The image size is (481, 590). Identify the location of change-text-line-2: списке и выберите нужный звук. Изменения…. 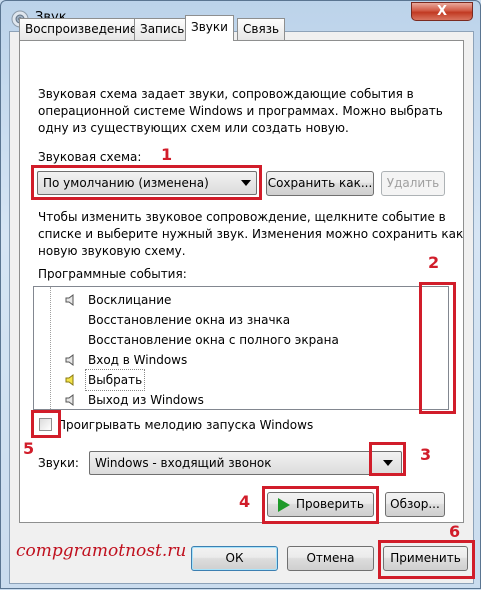
(251, 234).